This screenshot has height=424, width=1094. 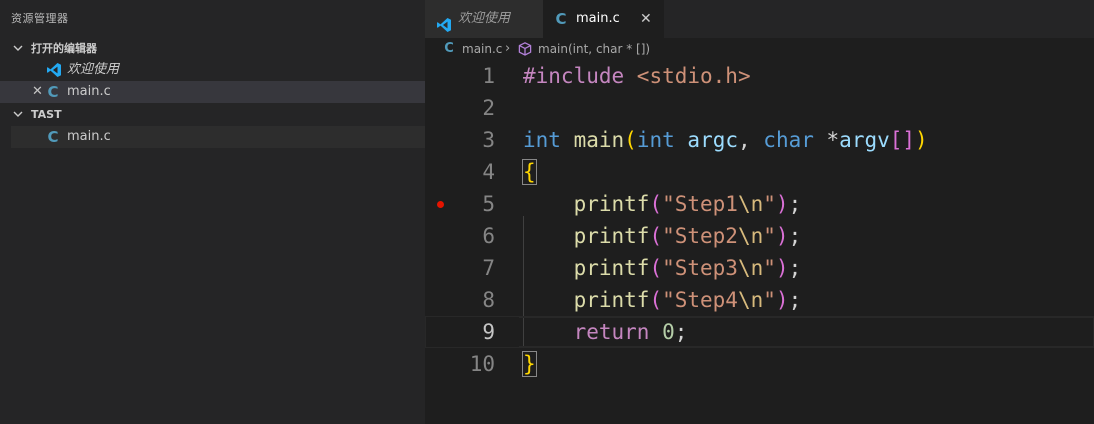 I want to click on code-token: char, so click(x=788, y=140).